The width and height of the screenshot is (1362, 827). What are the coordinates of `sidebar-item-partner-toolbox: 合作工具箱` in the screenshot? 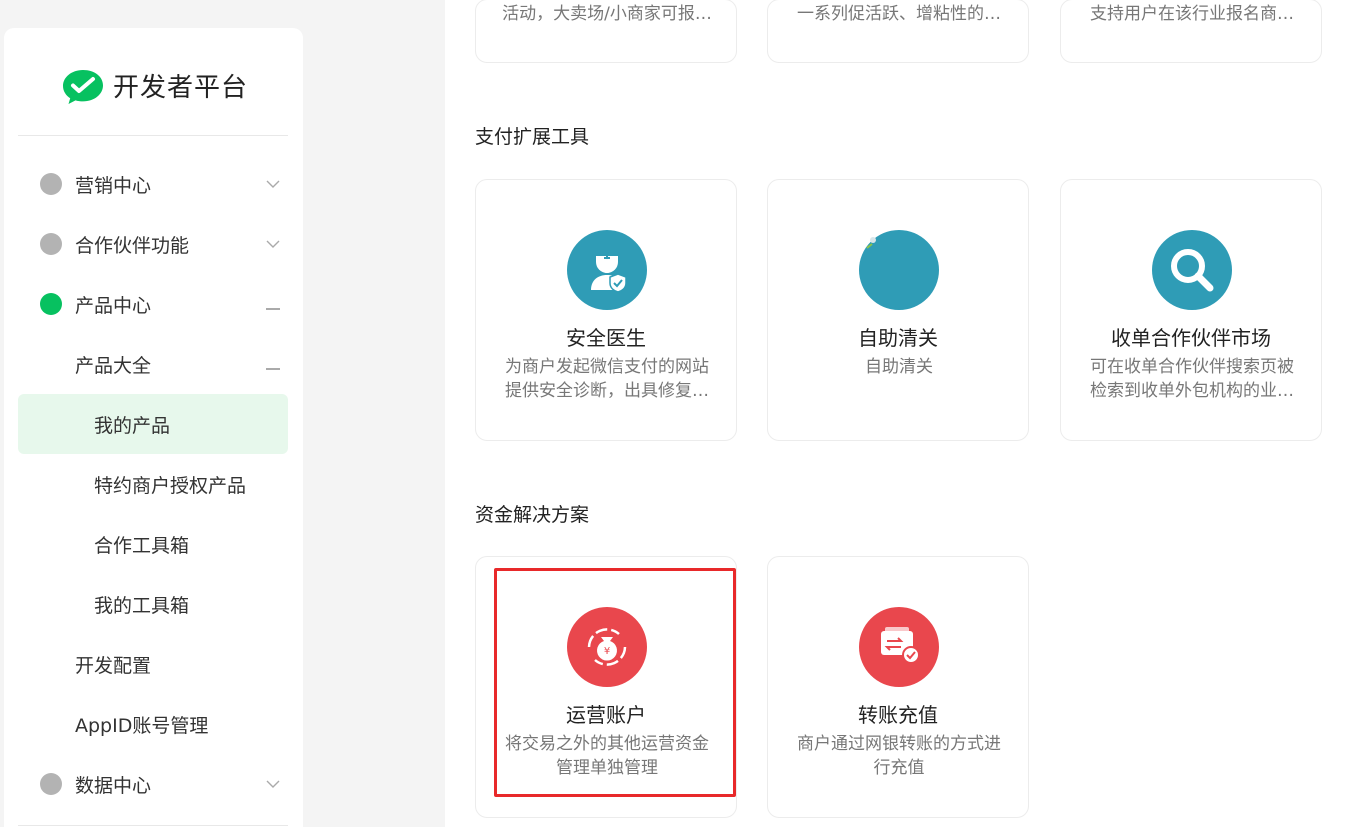 It's located at (153, 544).